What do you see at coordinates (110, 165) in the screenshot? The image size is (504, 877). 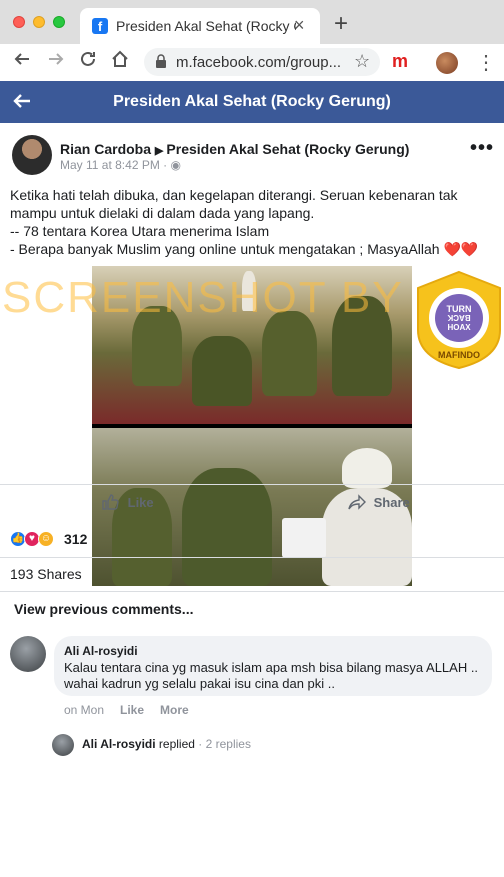 I see `post-timestamp: May 11 at 8:42 PM` at bounding box center [110, 165].